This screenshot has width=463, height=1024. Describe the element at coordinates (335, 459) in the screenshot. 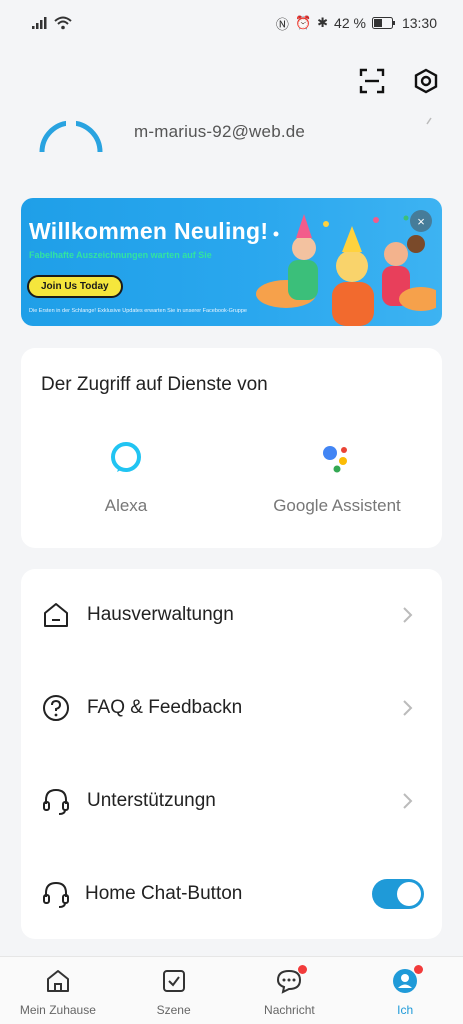

I see `google-assistant-icon` at that location.